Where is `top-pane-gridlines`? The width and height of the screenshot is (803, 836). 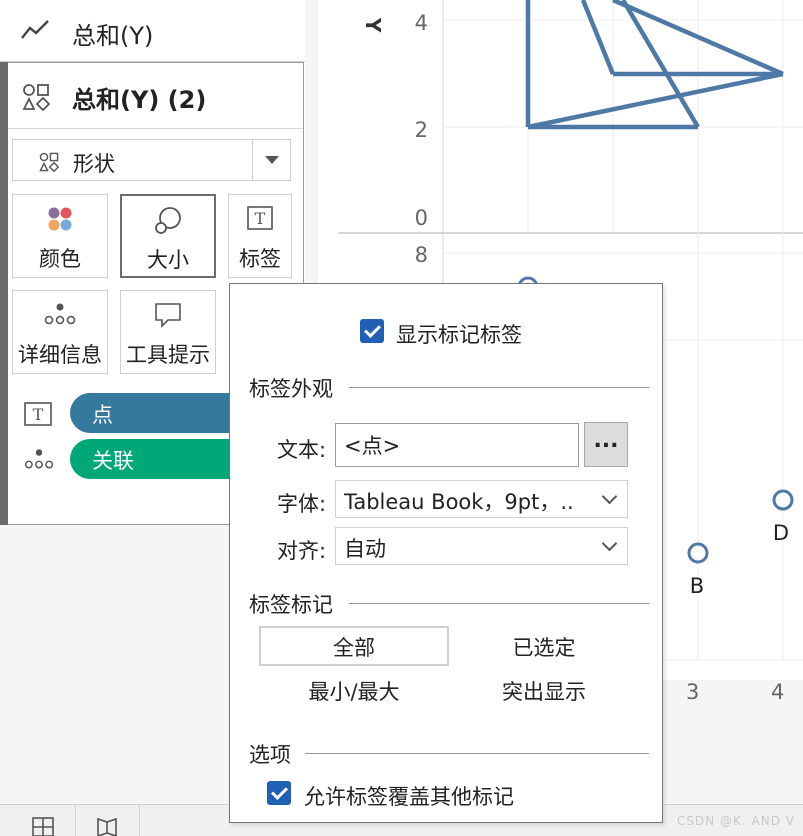 top-pane-gridlines is located at coordinates (623, 116).